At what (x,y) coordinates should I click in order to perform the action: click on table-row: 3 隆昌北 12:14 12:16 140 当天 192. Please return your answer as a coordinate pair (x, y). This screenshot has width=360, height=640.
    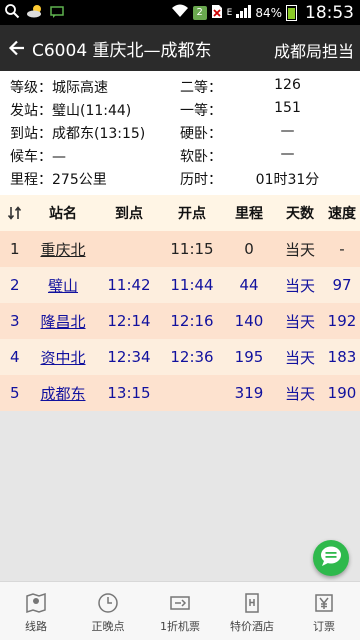
    Looking at the image, I should click on (180, 321).